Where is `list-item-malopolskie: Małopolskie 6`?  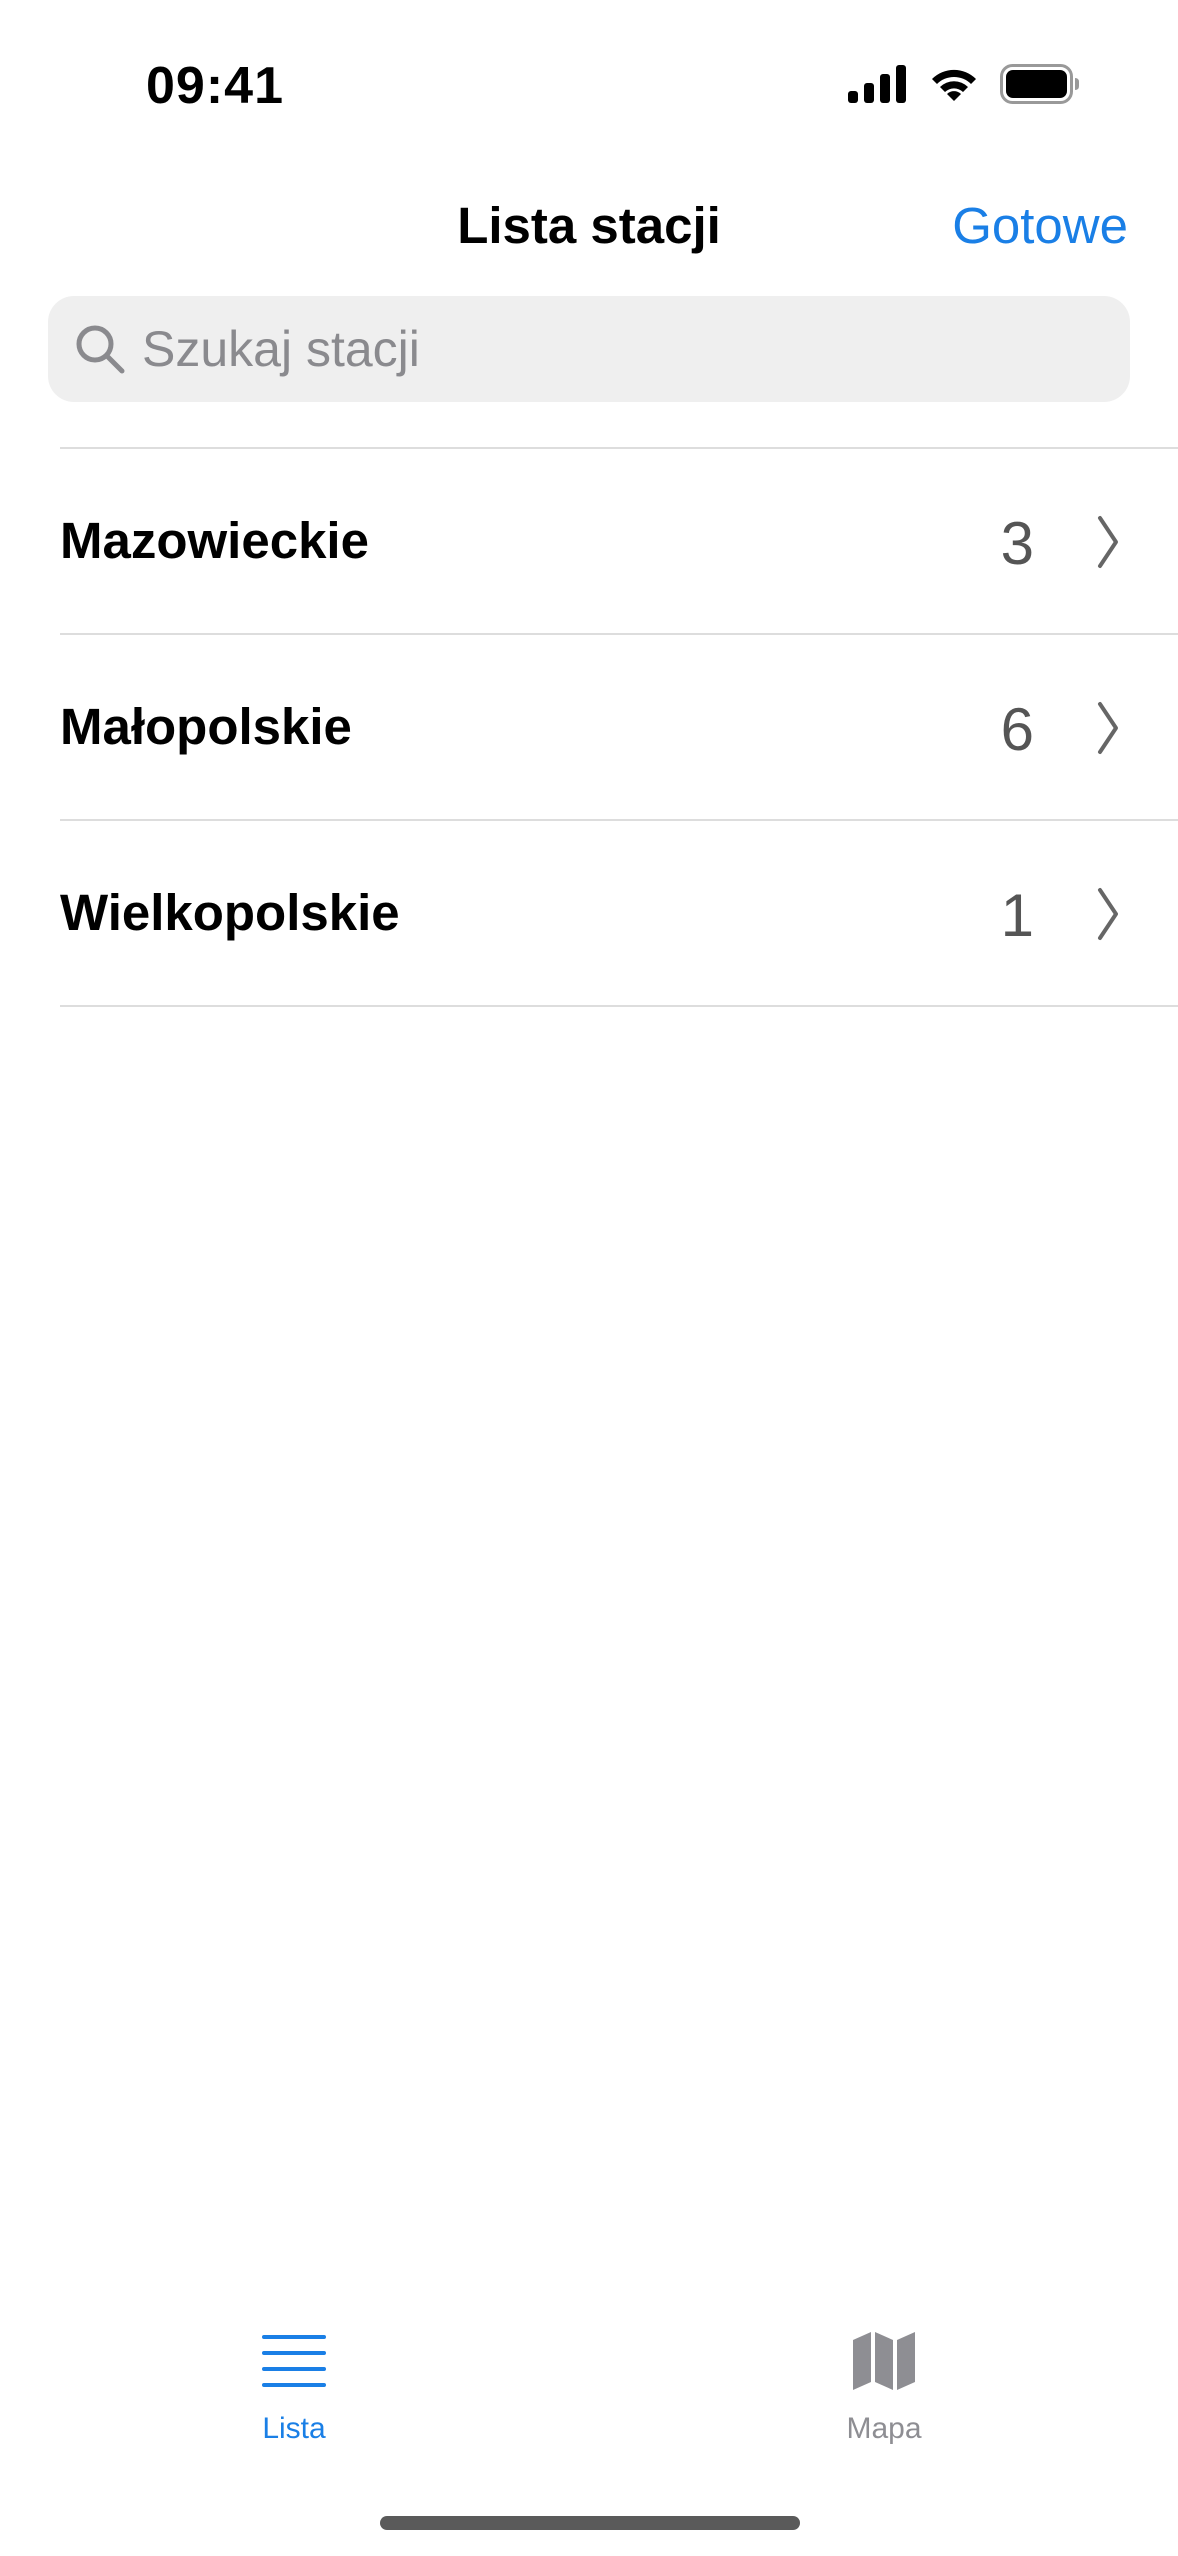
list-item-malopolskie: Małopolskie 6 is located at coordinates (619, 727).